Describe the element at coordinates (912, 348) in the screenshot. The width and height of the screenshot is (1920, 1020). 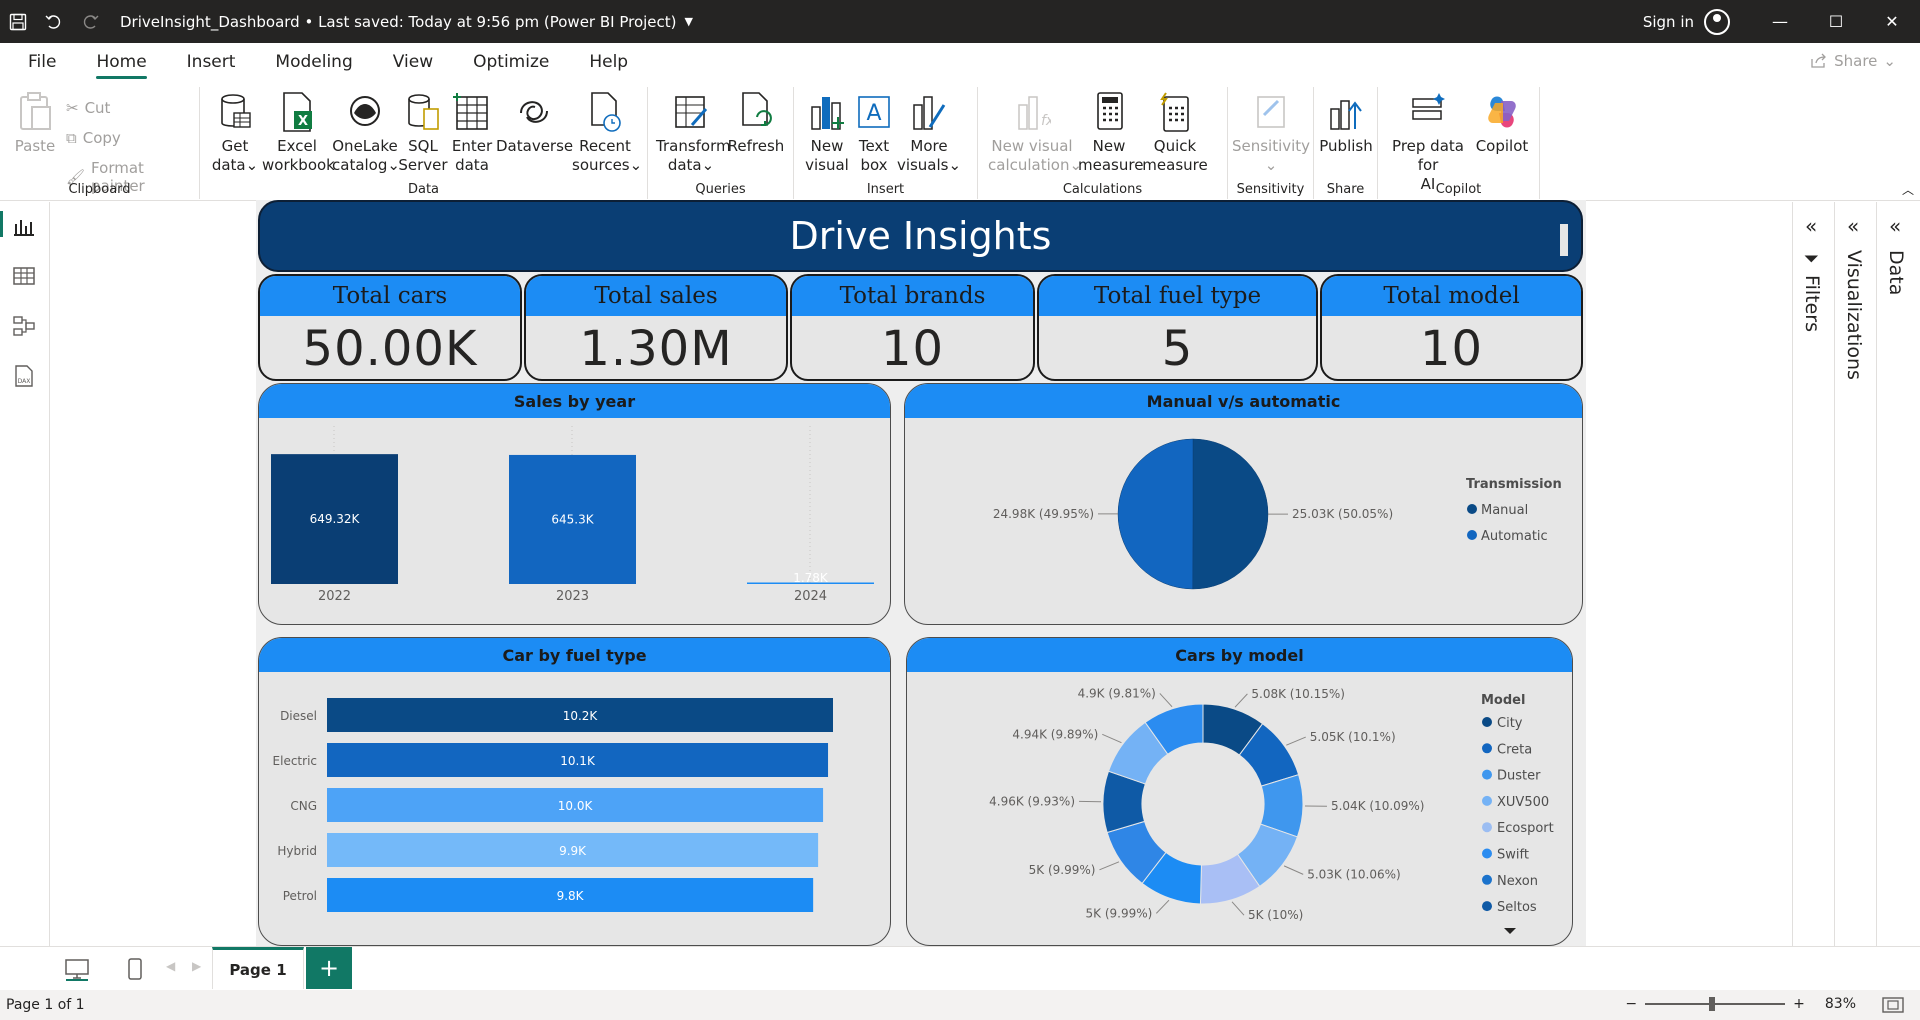
I see `kpi-value: 10` at that location.